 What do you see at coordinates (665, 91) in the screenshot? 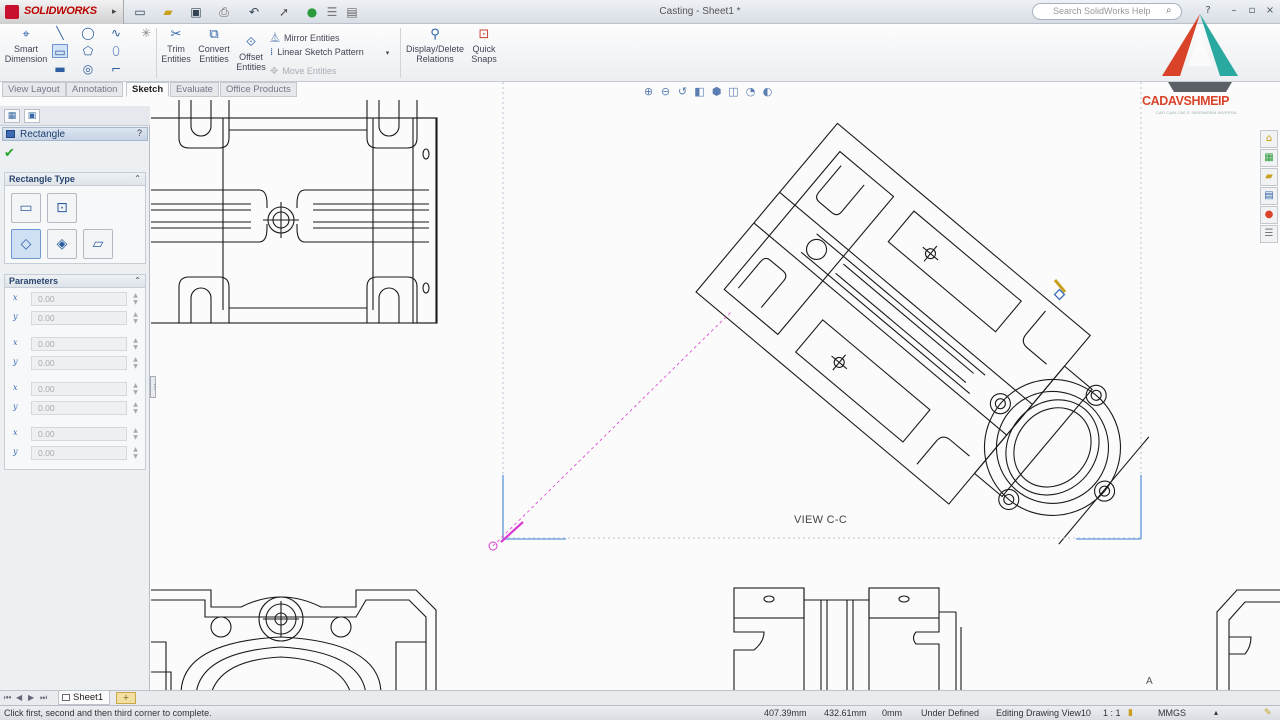
I see `zoom-to-area-icon: ⊖` at bounding box center [665, 91].